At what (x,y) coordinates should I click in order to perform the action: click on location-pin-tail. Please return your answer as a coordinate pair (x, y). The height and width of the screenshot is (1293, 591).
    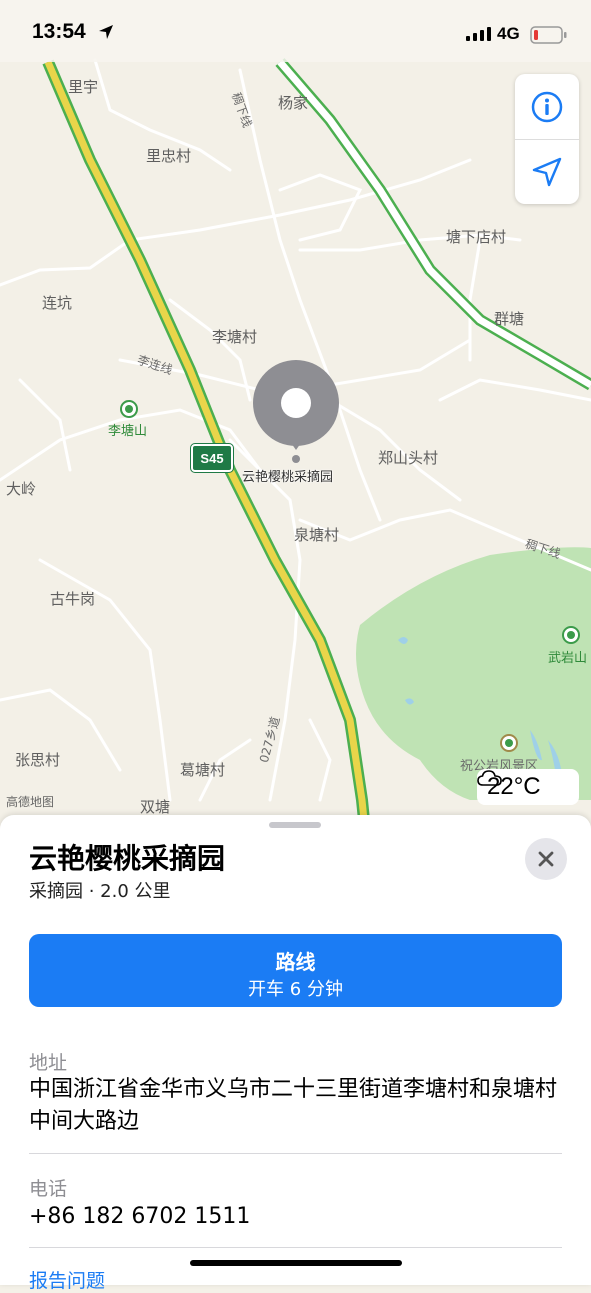
    Looking at the image, I should click on (296, 445).